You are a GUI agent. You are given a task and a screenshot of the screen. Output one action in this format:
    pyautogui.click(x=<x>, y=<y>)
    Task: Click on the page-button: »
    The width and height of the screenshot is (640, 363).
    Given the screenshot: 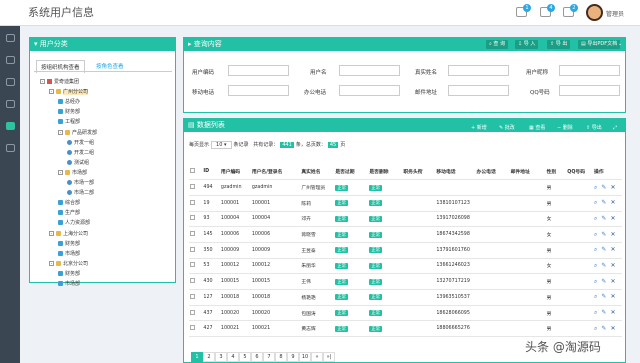 What is the action you would take?
    pyautogui.click(x=317, y=357)
    